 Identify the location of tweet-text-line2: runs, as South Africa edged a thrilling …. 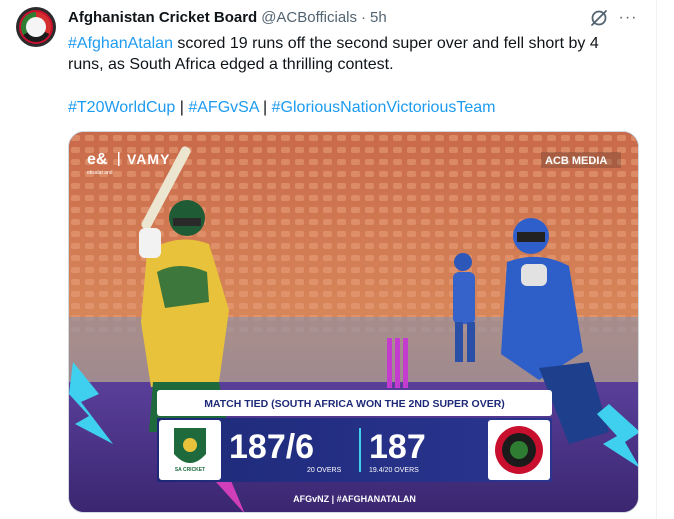
(231, 64).